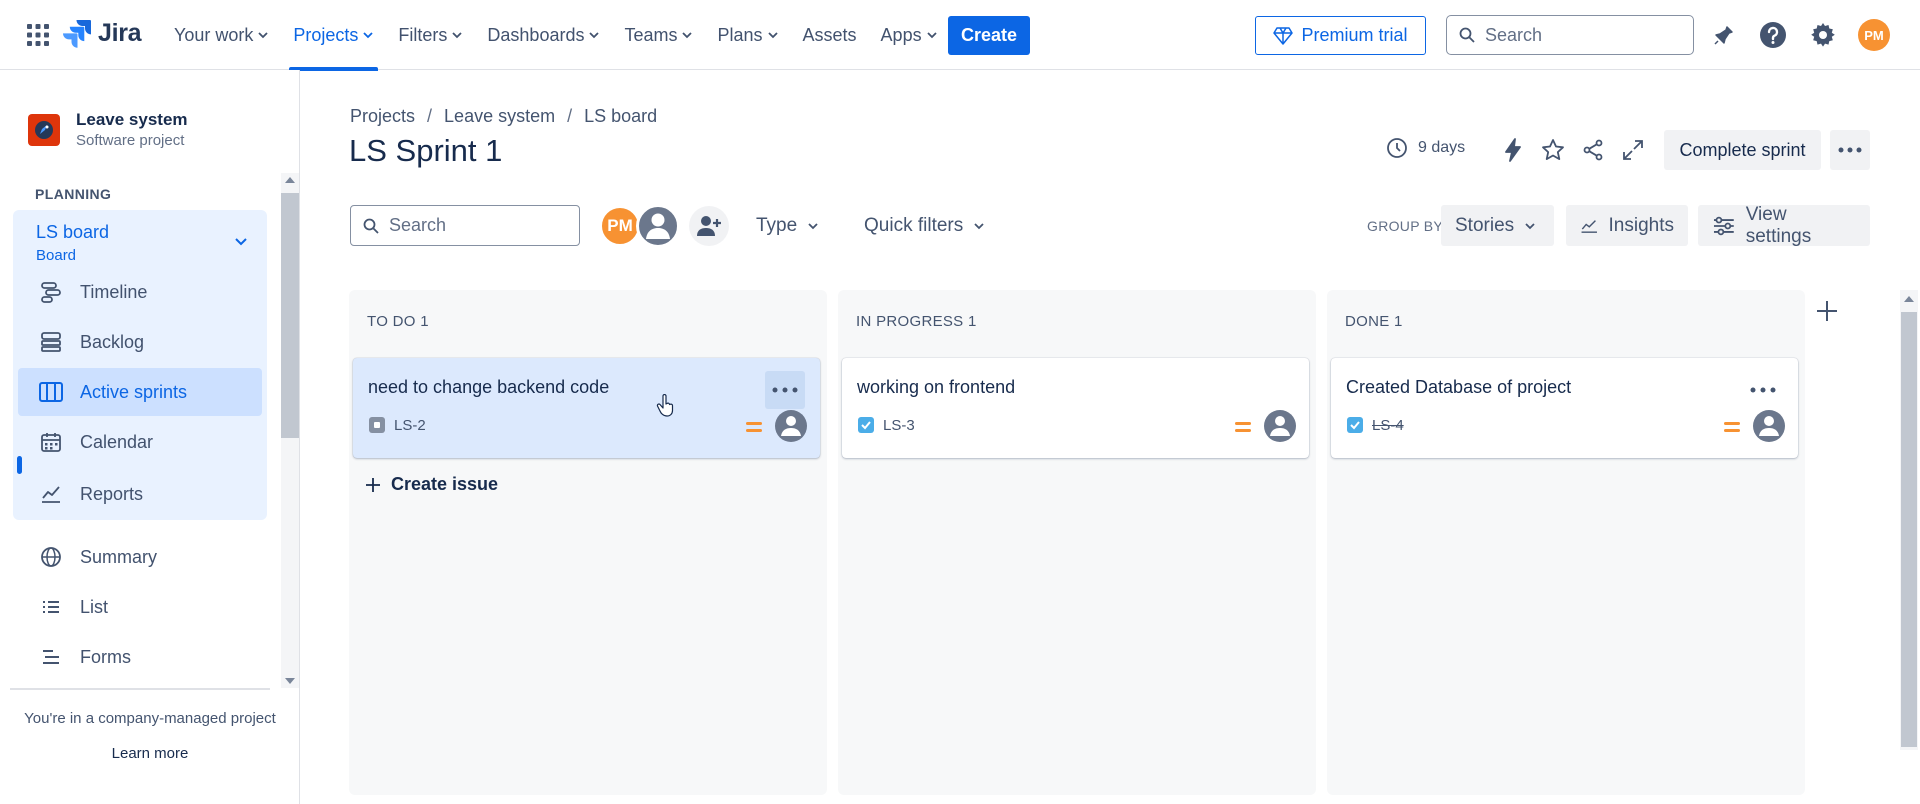 This screenshot has width=1920, height=804. What do you see at coordinates (1075, 408) in the screenshot?
I see `issue-card: working on frontend LS-3` at bounding box center [1075, 408].